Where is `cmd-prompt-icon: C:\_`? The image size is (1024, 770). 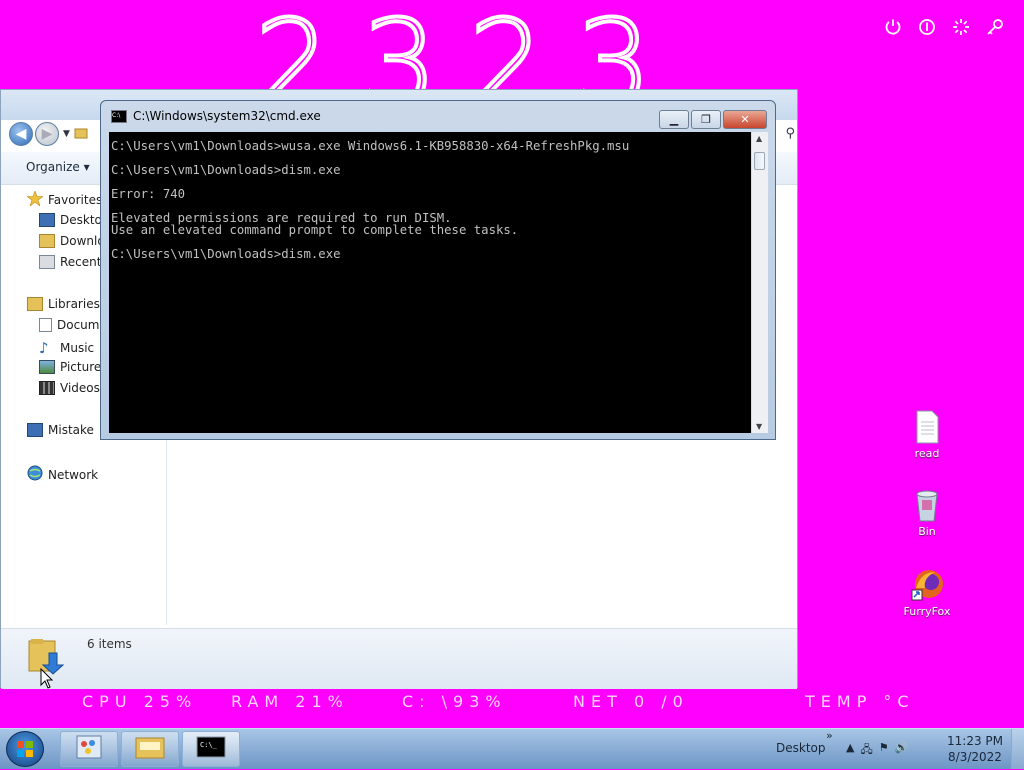 cmd-prompt-icon: C:\_ is located at coordinates (211, 749).